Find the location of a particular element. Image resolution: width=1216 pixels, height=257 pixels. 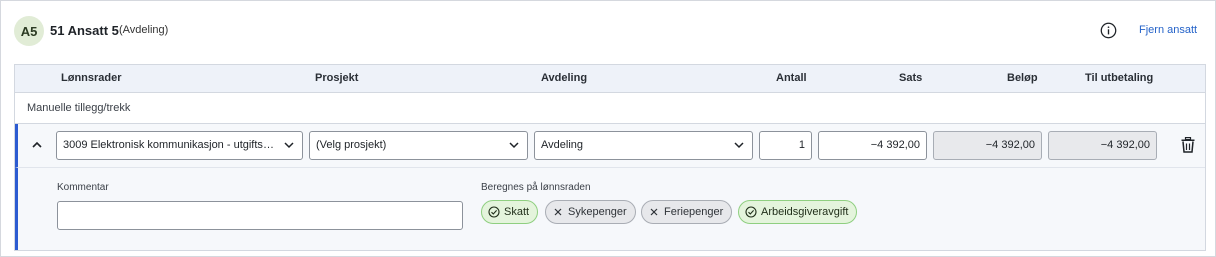

employee-name: 51 Ansatt 5 is located at coordinates (84, 30).